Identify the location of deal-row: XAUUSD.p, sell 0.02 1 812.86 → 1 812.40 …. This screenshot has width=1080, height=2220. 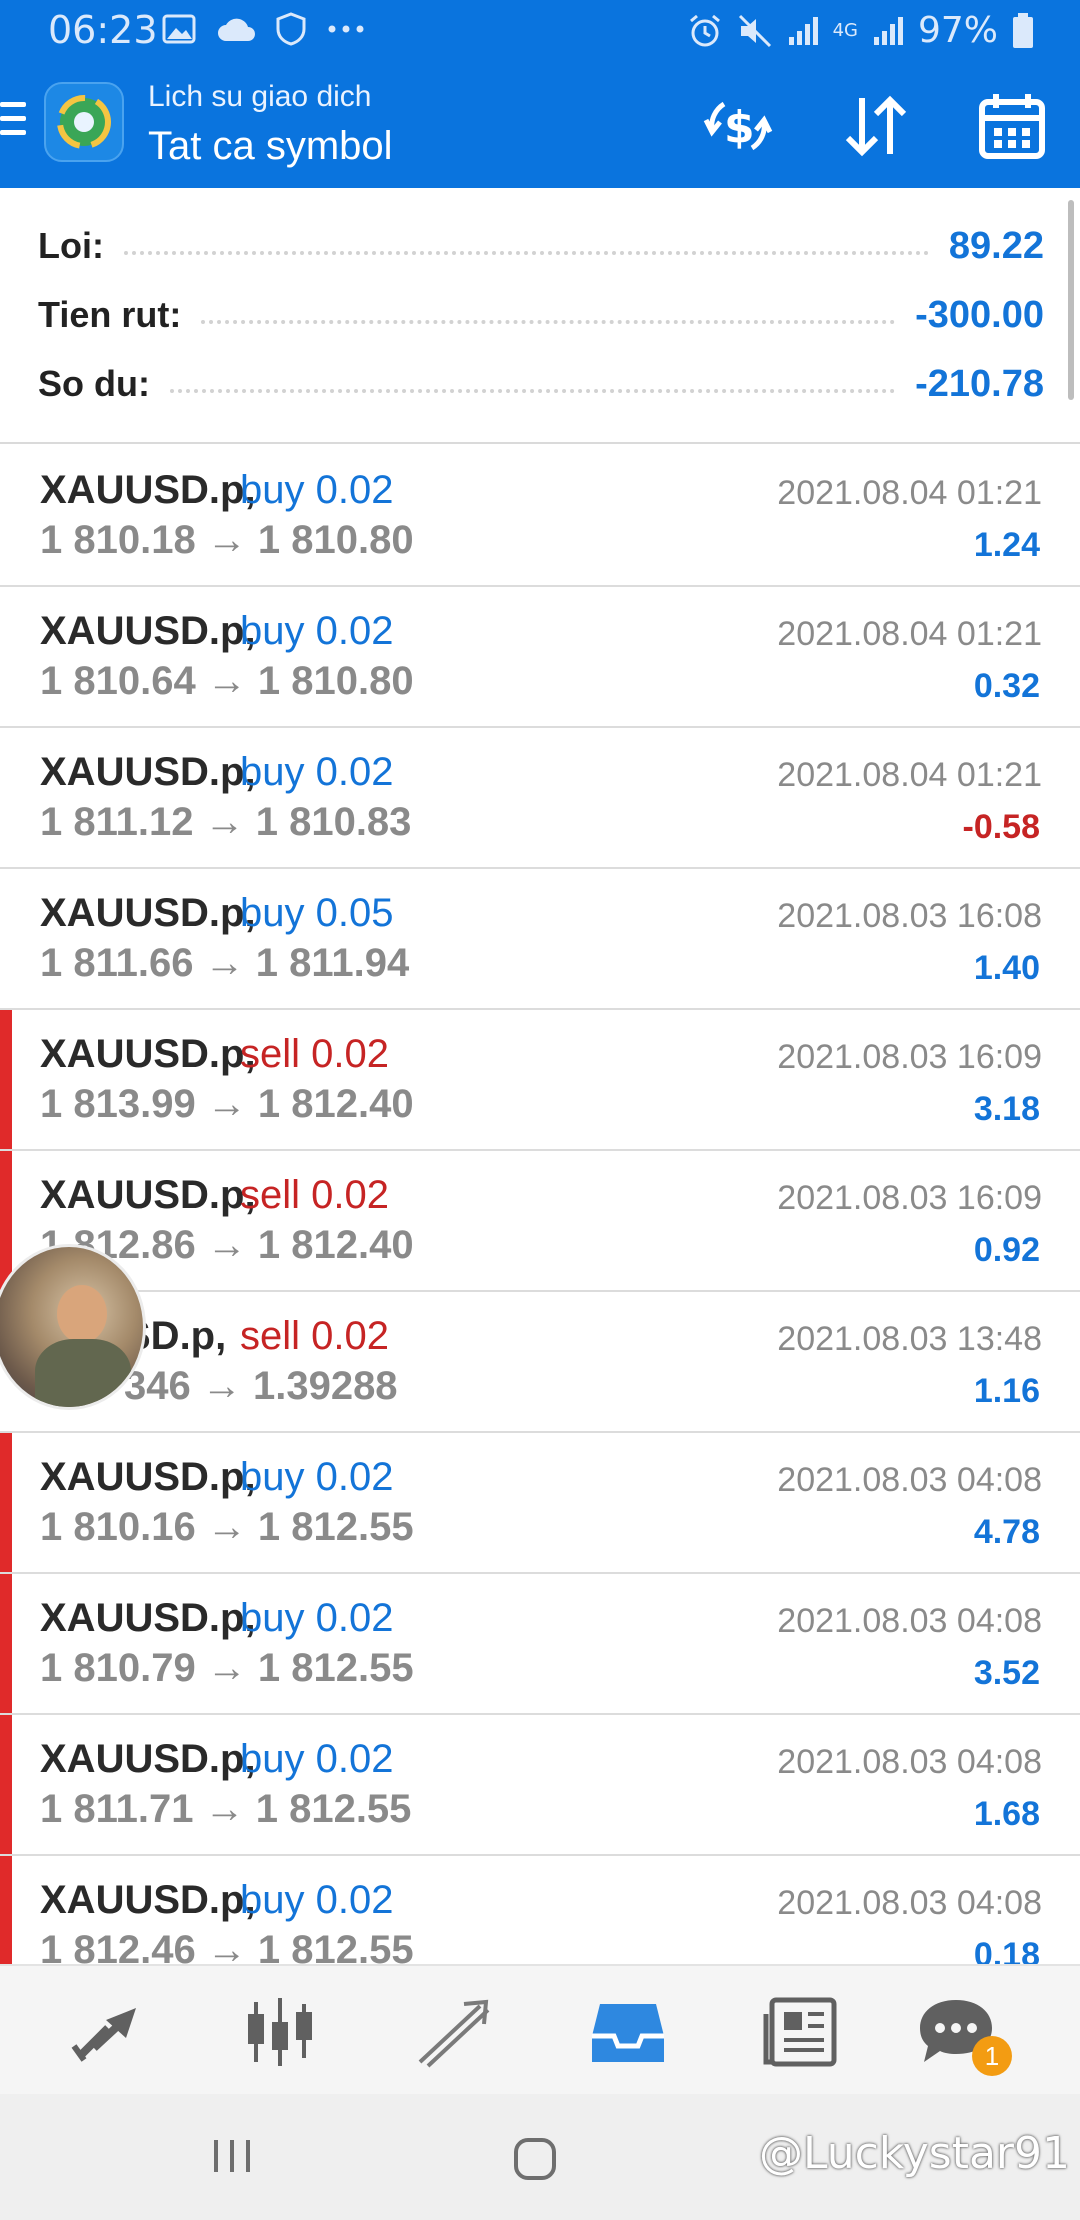
(540, 1221).